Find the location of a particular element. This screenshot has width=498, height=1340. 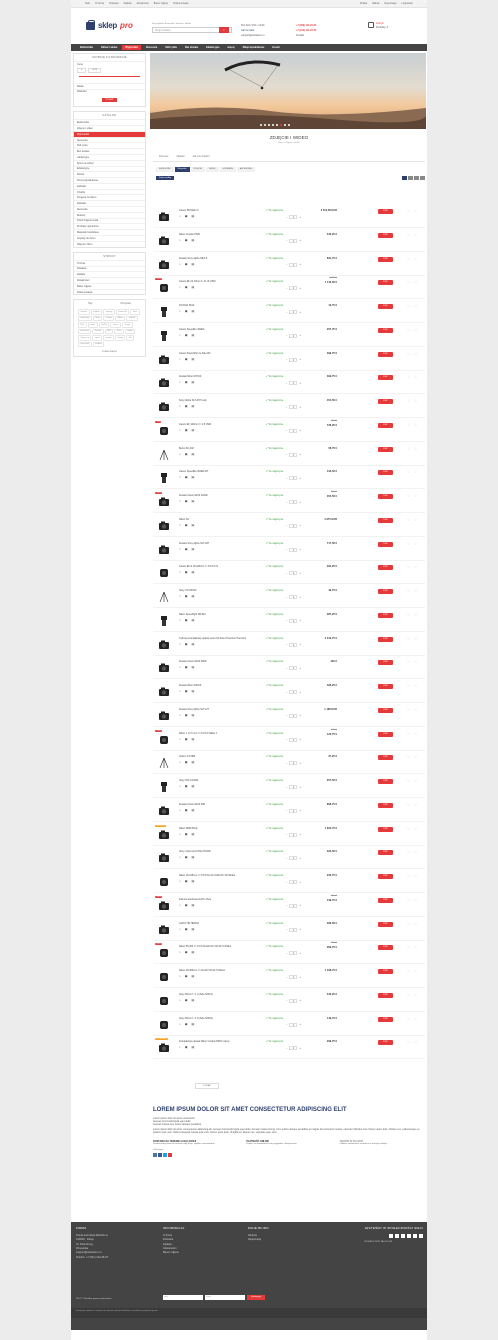

tag: zoom is located at coordinates (92, 325).